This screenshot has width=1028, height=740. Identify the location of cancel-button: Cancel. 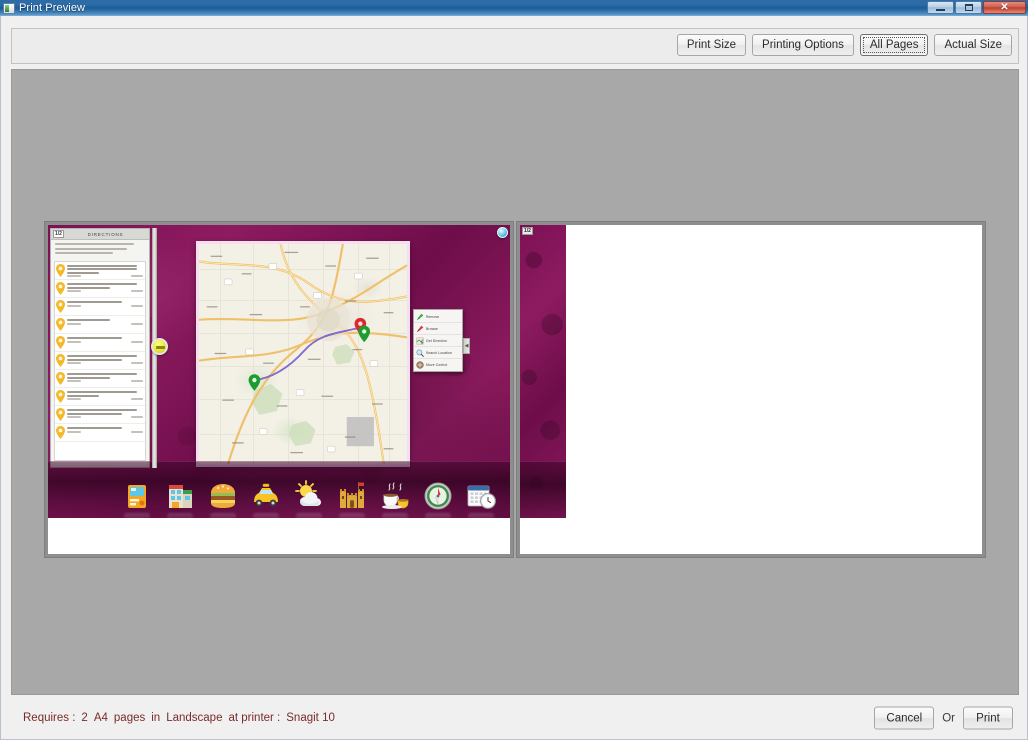
(904, 718).